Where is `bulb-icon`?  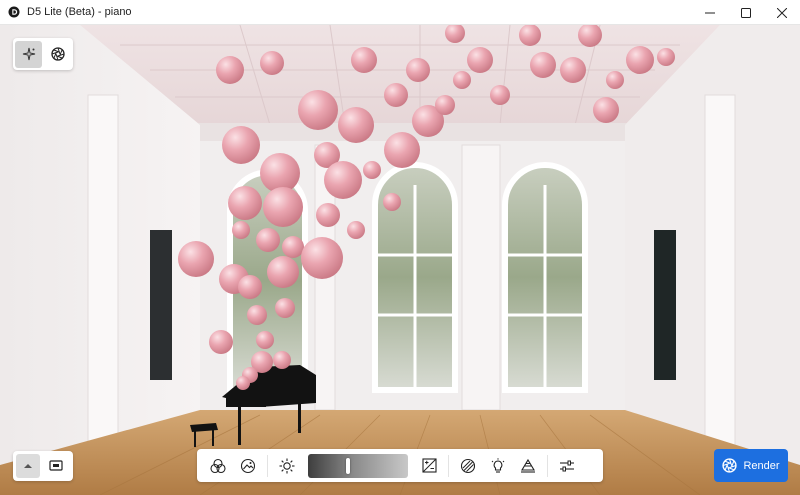 bulb-icon is located at coordinates (498, 465).